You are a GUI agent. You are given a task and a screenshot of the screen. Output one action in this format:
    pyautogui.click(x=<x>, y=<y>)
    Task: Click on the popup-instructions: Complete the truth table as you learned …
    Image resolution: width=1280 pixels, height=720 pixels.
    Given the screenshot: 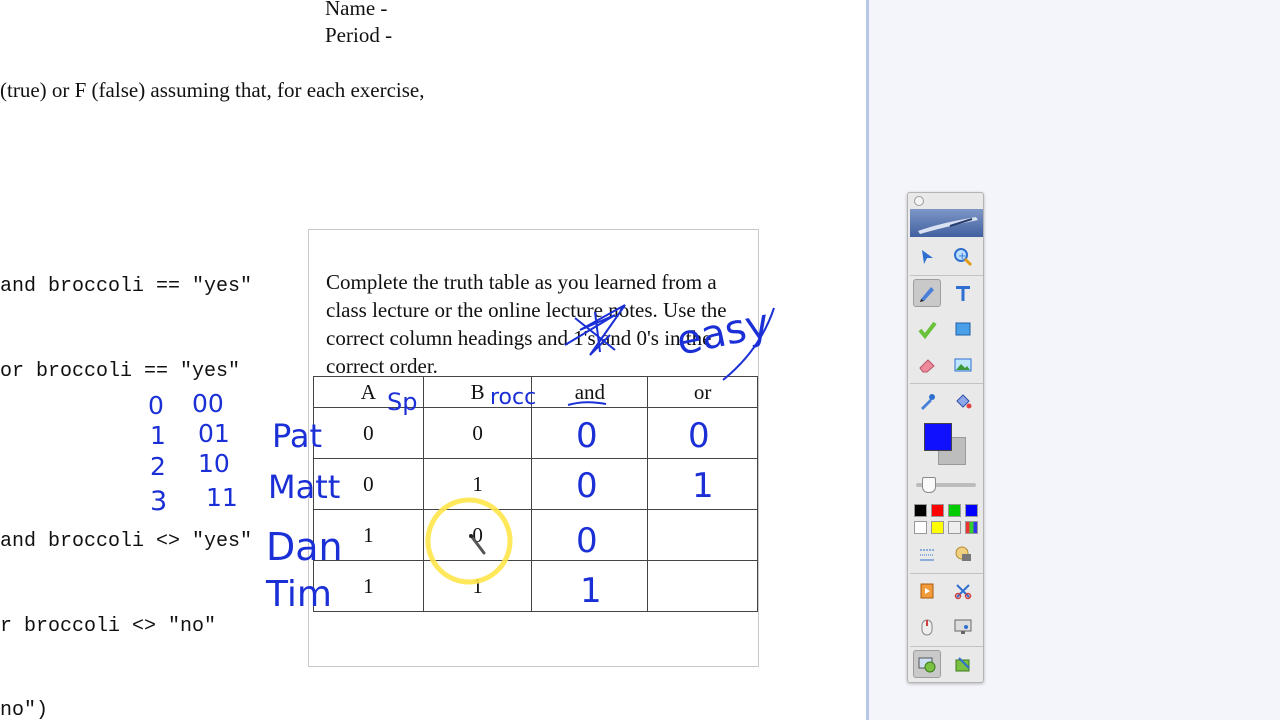 What is the action you would take?
    pyautogui.click(x=526, y=324)
    